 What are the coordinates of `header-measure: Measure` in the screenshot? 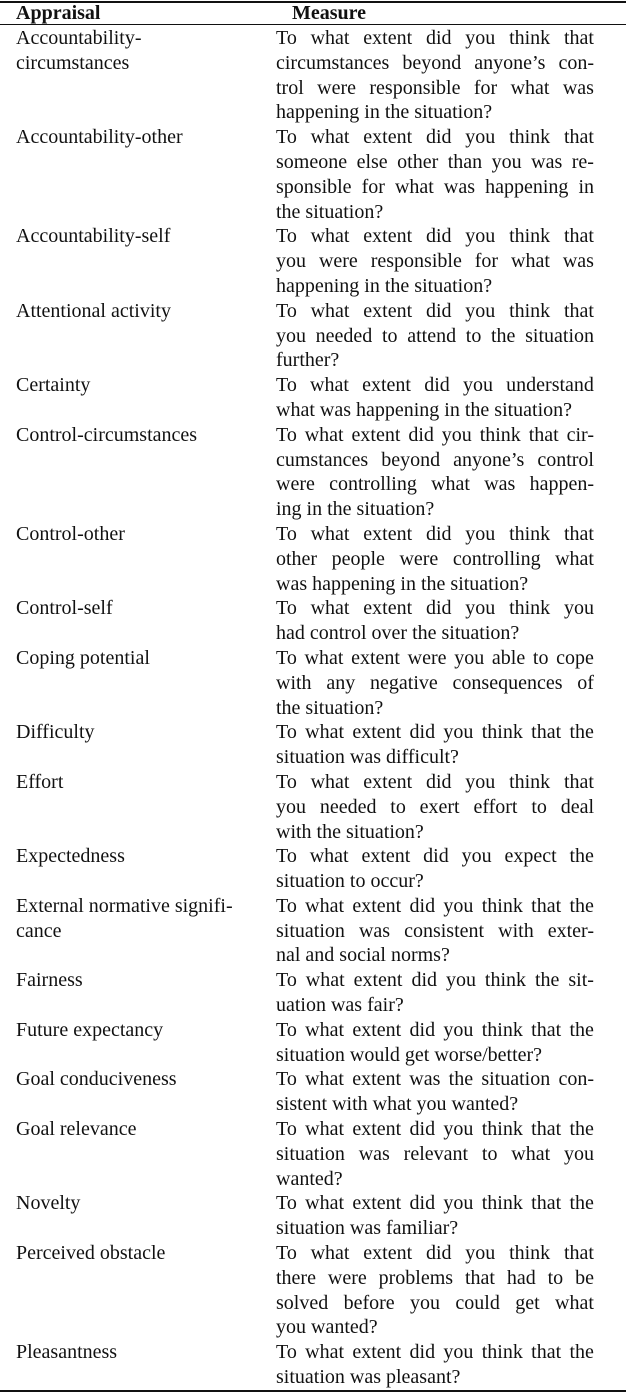 It's located at (329, 13).